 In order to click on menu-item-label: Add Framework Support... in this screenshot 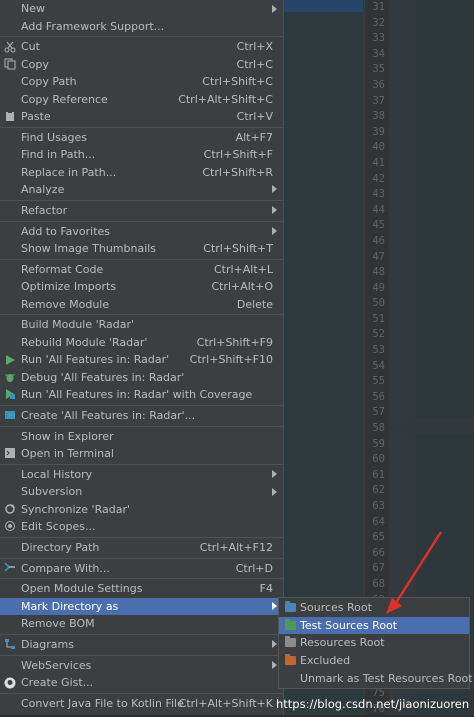, I will do `click(93, 26)`.